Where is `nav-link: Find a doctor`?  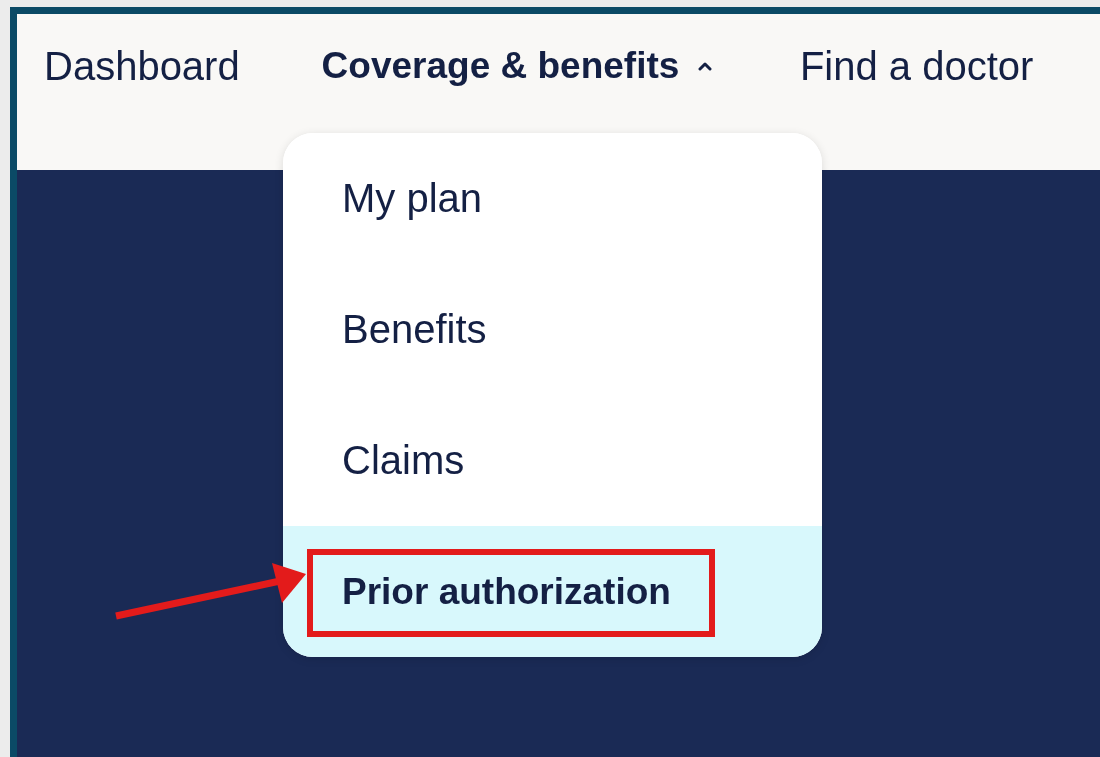
nav-link: Find a doctor is located at coordinates (949, 66).